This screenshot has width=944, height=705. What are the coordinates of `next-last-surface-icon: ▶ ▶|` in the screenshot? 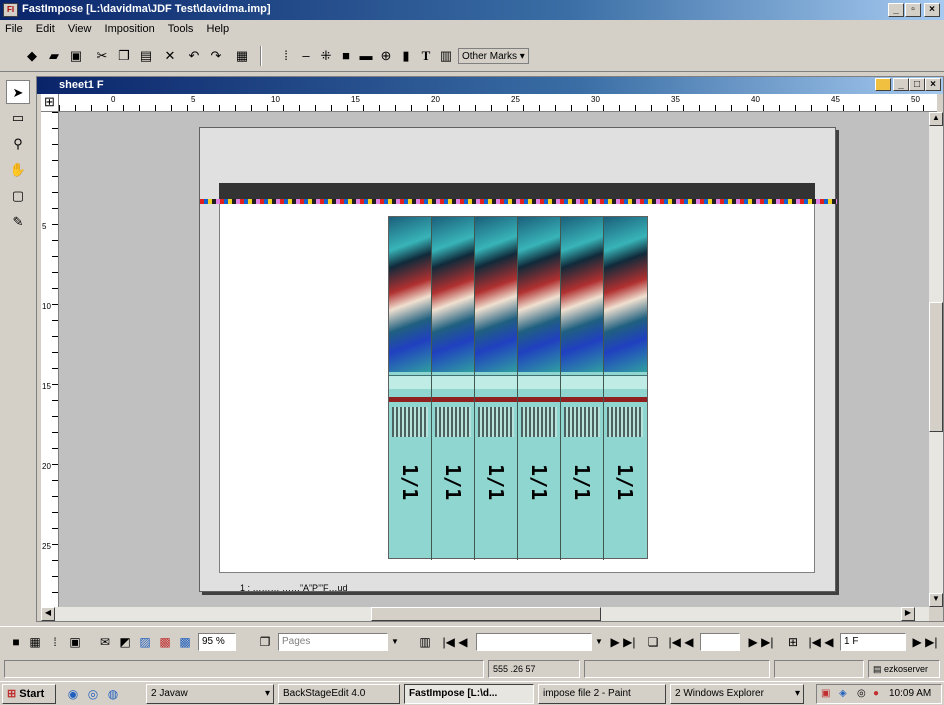 It's located at (761, 642).